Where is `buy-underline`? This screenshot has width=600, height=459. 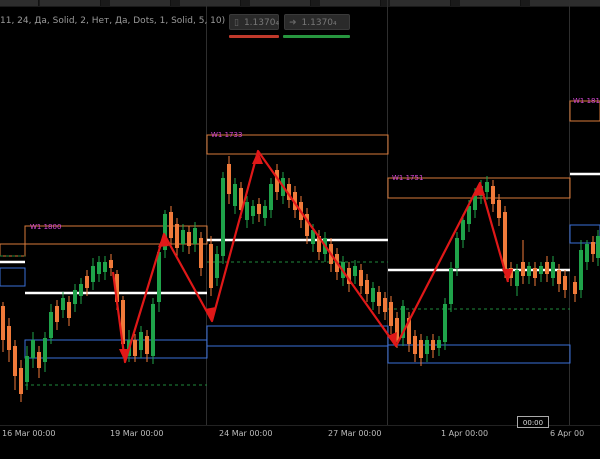 buy-underline is located at coordinates (316, 36).